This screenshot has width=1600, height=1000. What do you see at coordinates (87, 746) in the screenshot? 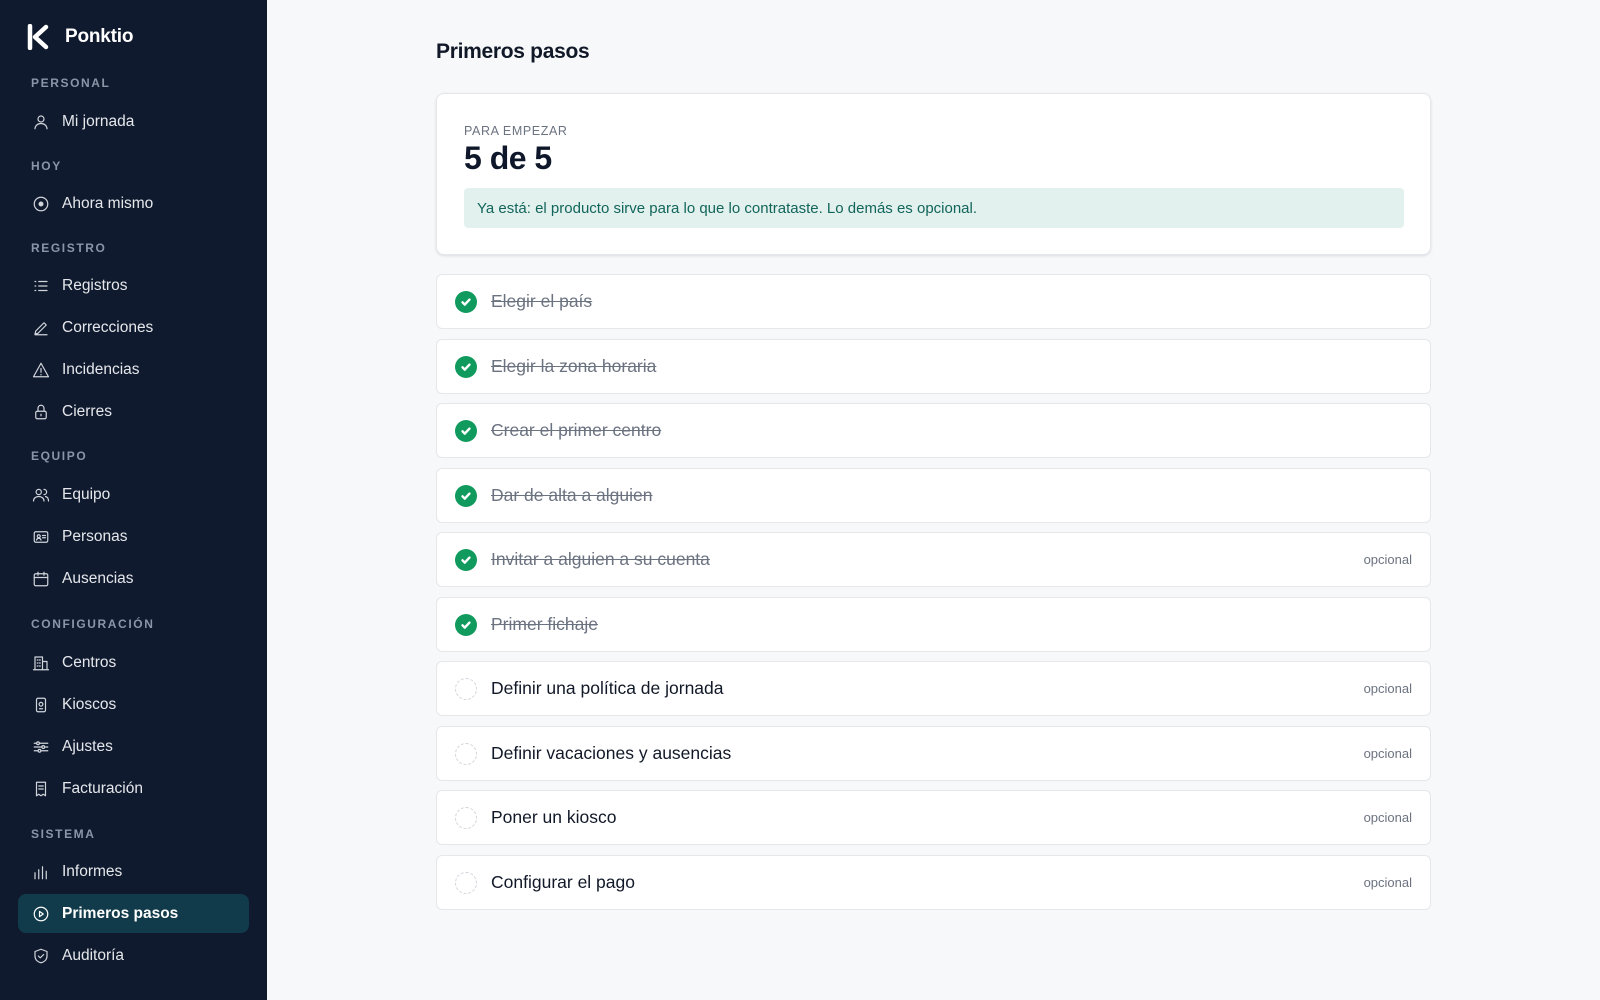
I see `sidebar-item-label: Ajustes` at bounding box center [87, 746].